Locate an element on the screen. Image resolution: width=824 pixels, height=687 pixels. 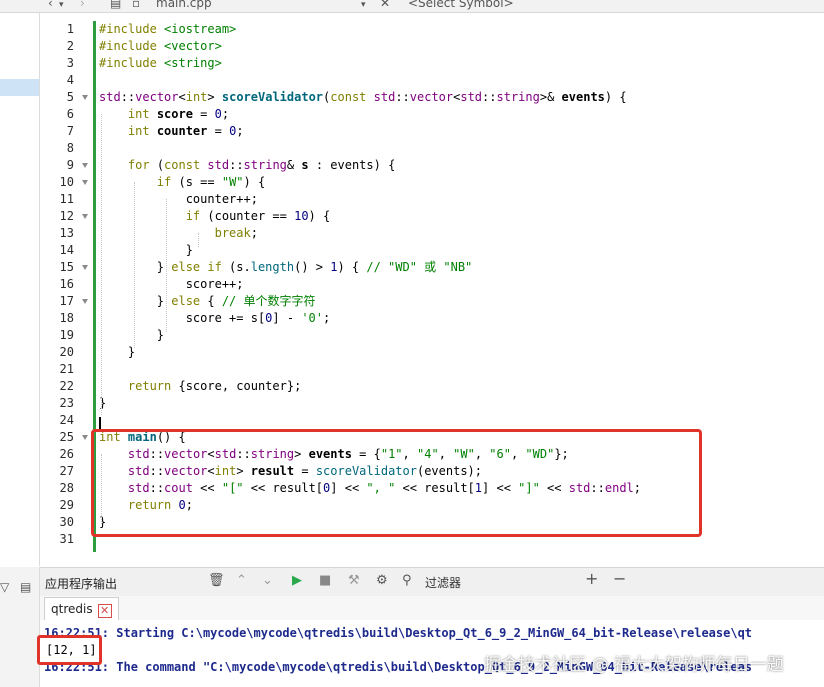
code-line: if (s == "W") { is located at coordinates (182, 182).